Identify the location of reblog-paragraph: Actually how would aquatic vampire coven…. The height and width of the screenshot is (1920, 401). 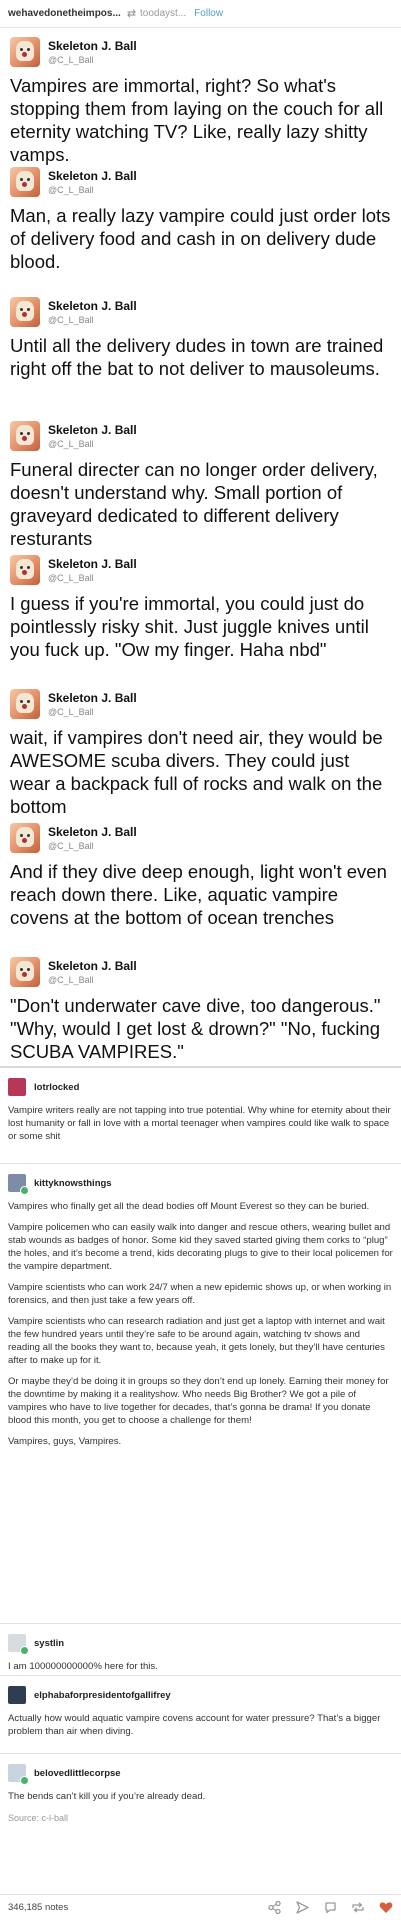
(194, 1725).